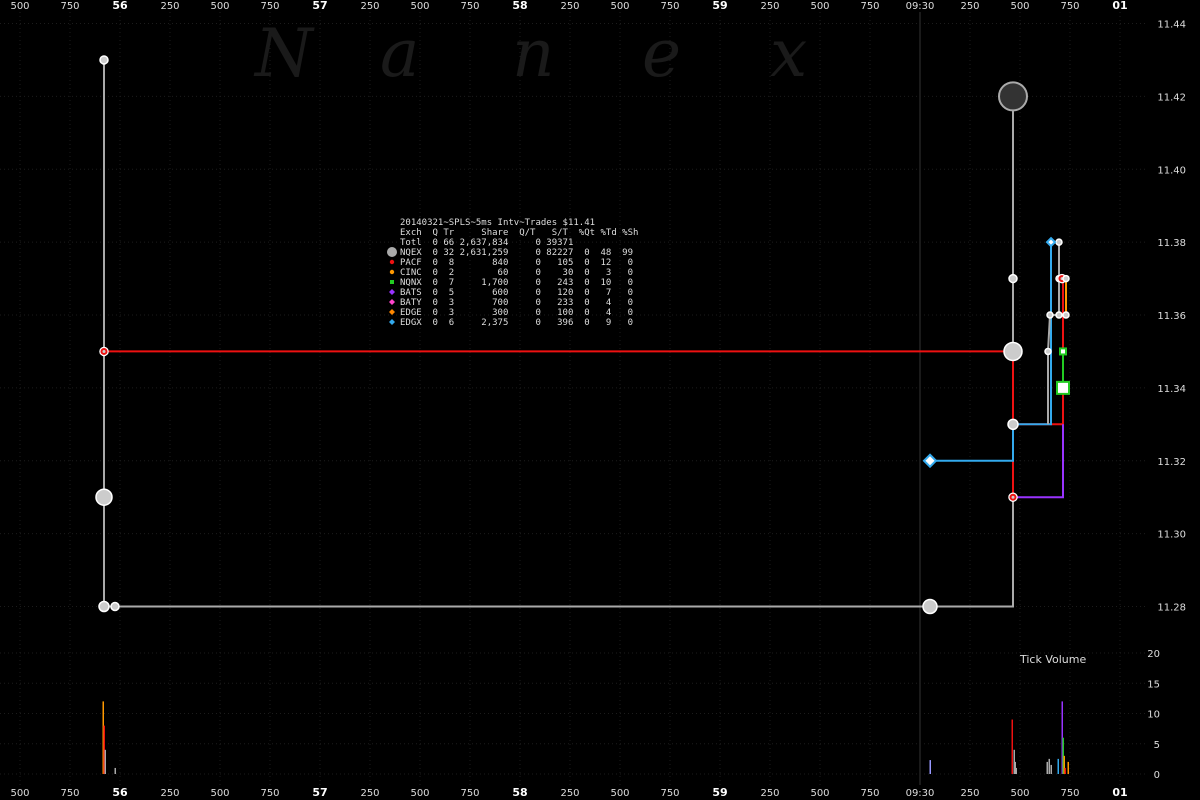 This screenshot has height=800, width=1200. I want to click on volume-axis: 20 15 10 5 0, so click(1153, 715).